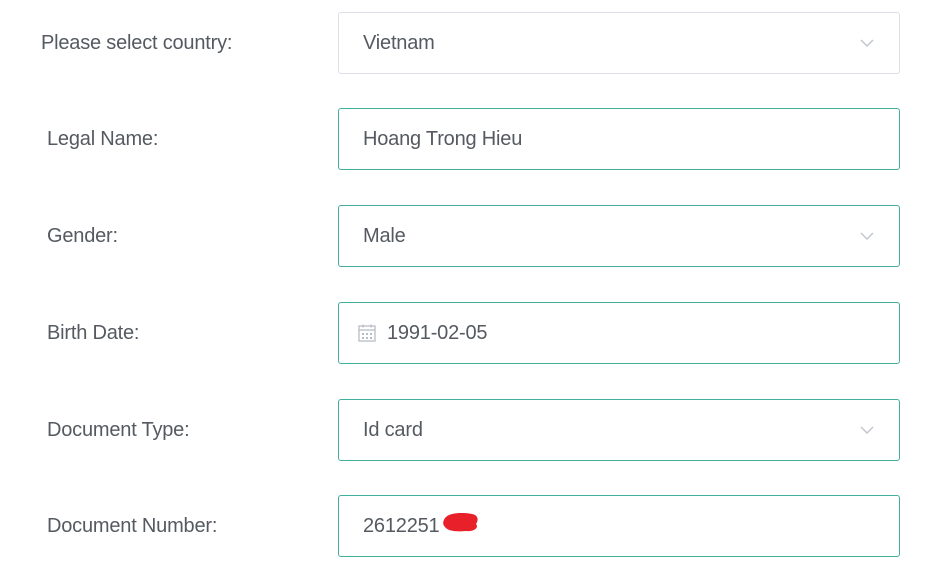  I want to click on document-type-label: Document Type:, so click(118, 430).